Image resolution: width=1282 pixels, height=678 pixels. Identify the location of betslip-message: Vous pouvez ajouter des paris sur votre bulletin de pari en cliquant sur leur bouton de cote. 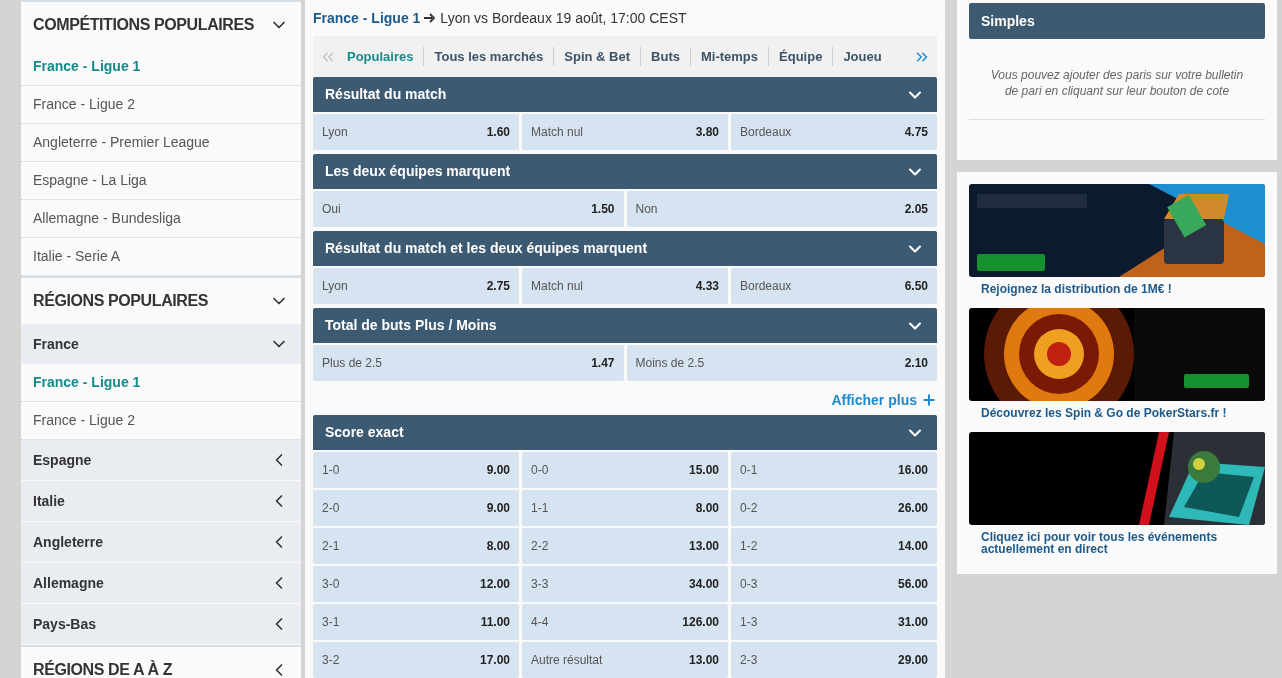
(1117, 79).